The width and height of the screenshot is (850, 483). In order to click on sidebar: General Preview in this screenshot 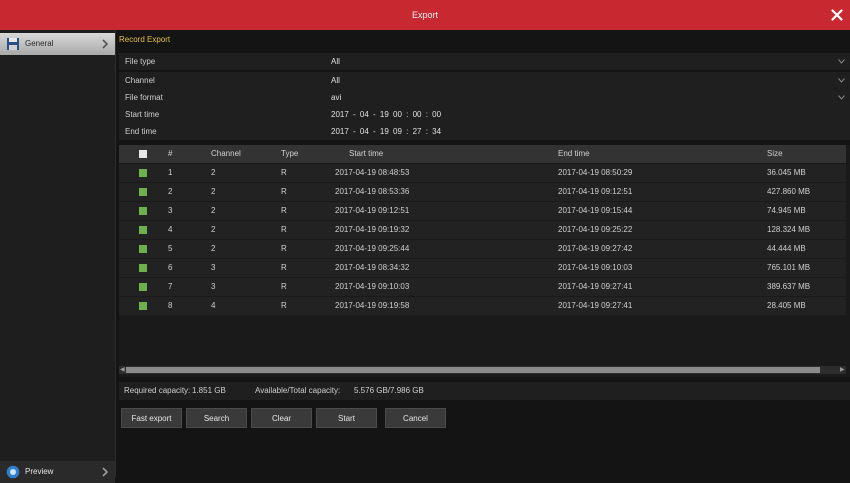, I will do `click(58, 256)`.